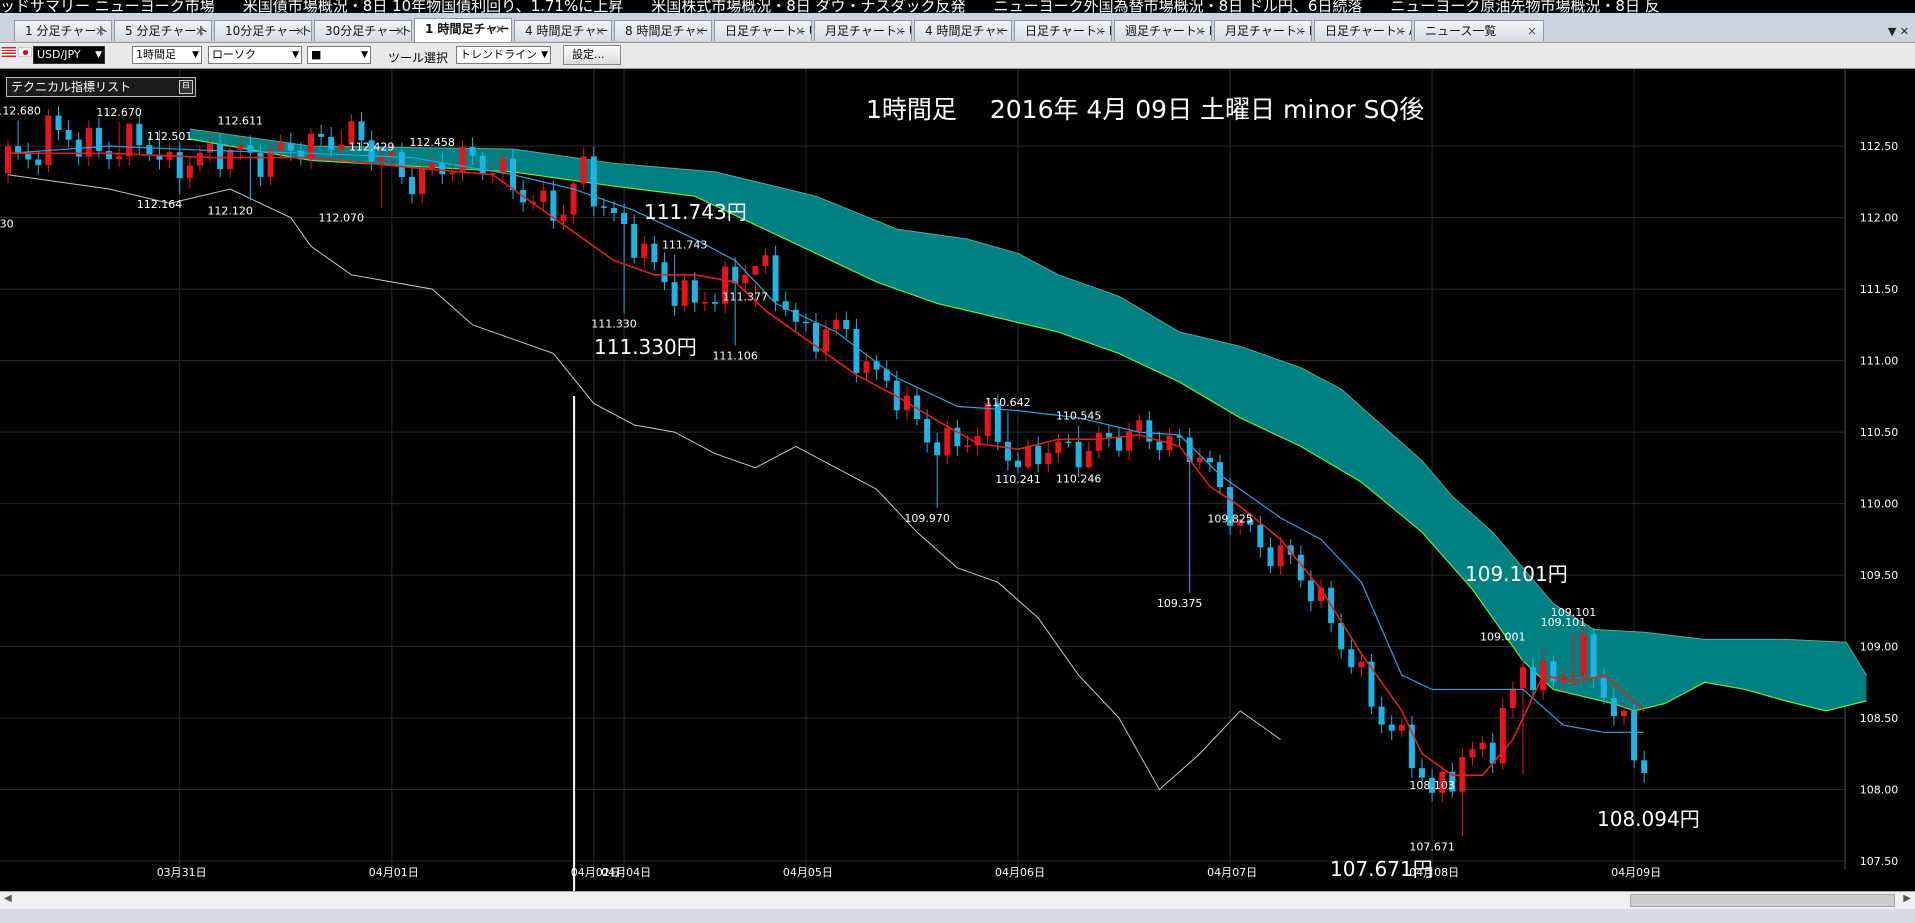 The height and width of the screenshot is (923, 1915). I want to click on y-tick-label: 107.50, so click(1879, 861).